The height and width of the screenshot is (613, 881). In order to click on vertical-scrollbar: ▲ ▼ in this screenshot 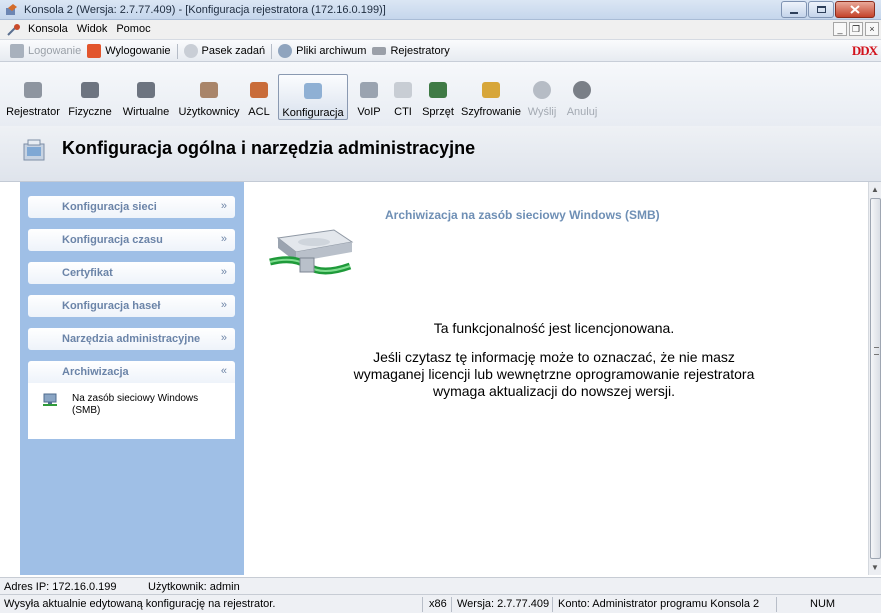, I will do `click(874, 378)`.